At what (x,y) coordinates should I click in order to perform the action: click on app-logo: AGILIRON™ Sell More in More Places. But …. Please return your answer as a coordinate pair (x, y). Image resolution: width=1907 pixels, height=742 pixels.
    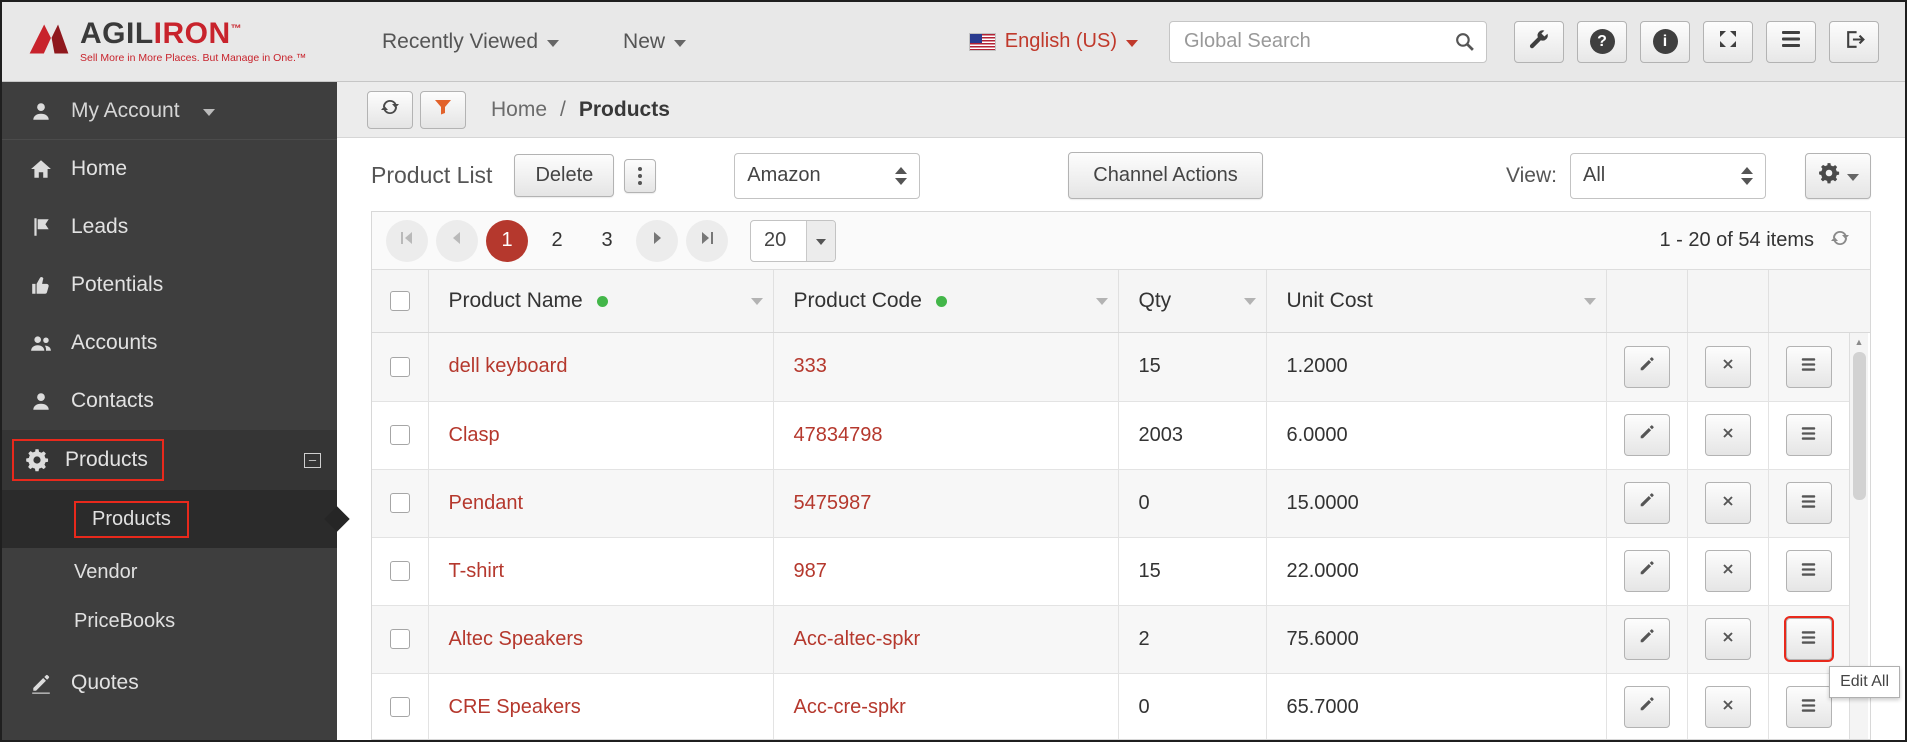
    Looking at the image, I should click on (178, 41).